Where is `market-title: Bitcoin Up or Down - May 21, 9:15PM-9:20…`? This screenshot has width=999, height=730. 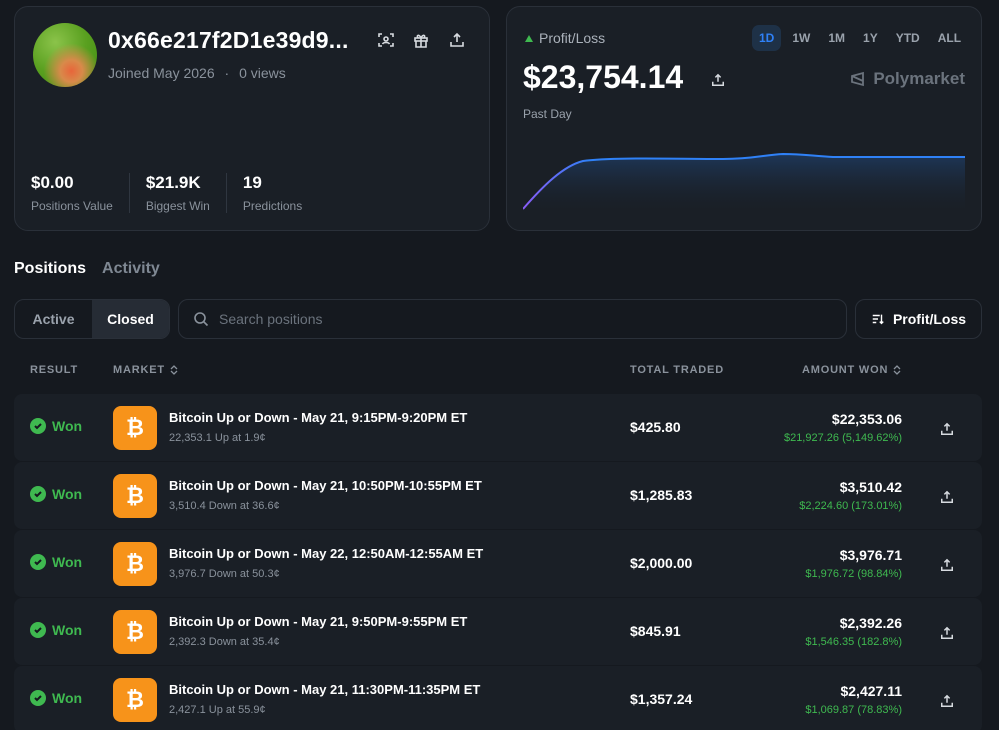
market-title: Bitcoin Up or Down - May 21, 9:15PM-9:20… is located at coordinates (318, 417).